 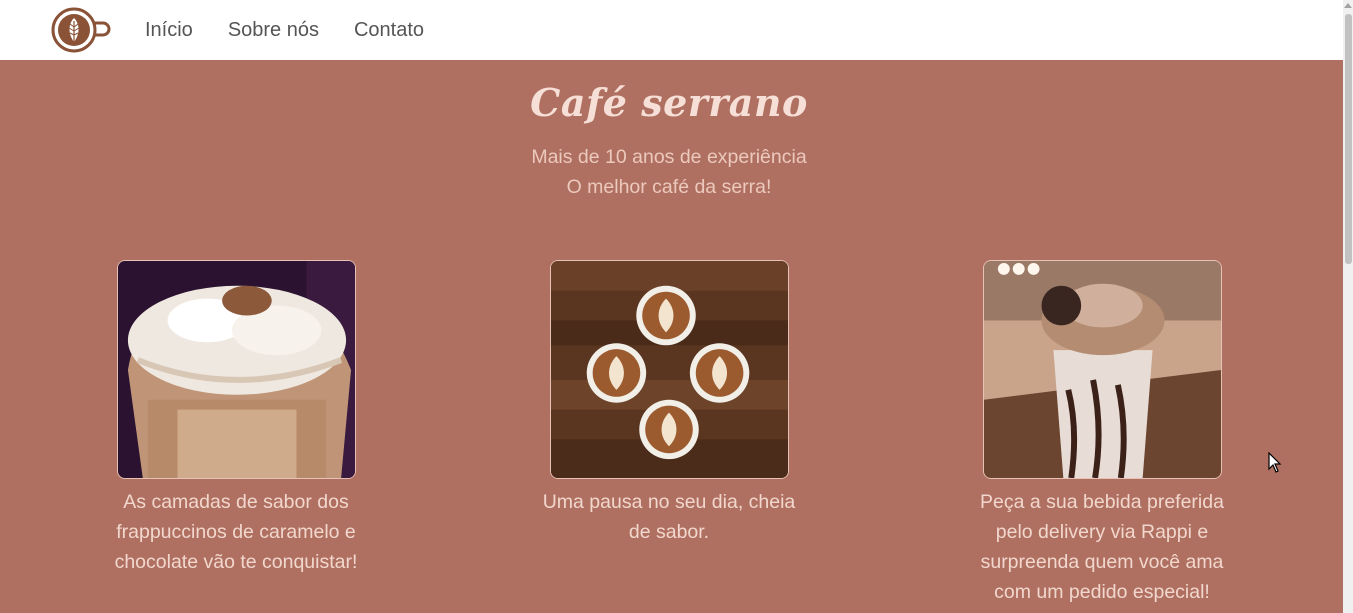 What do you see at coordinates (669, 102) in the screenshot?
I see `page-title: Café serrano` at bounding box center [669, 102].